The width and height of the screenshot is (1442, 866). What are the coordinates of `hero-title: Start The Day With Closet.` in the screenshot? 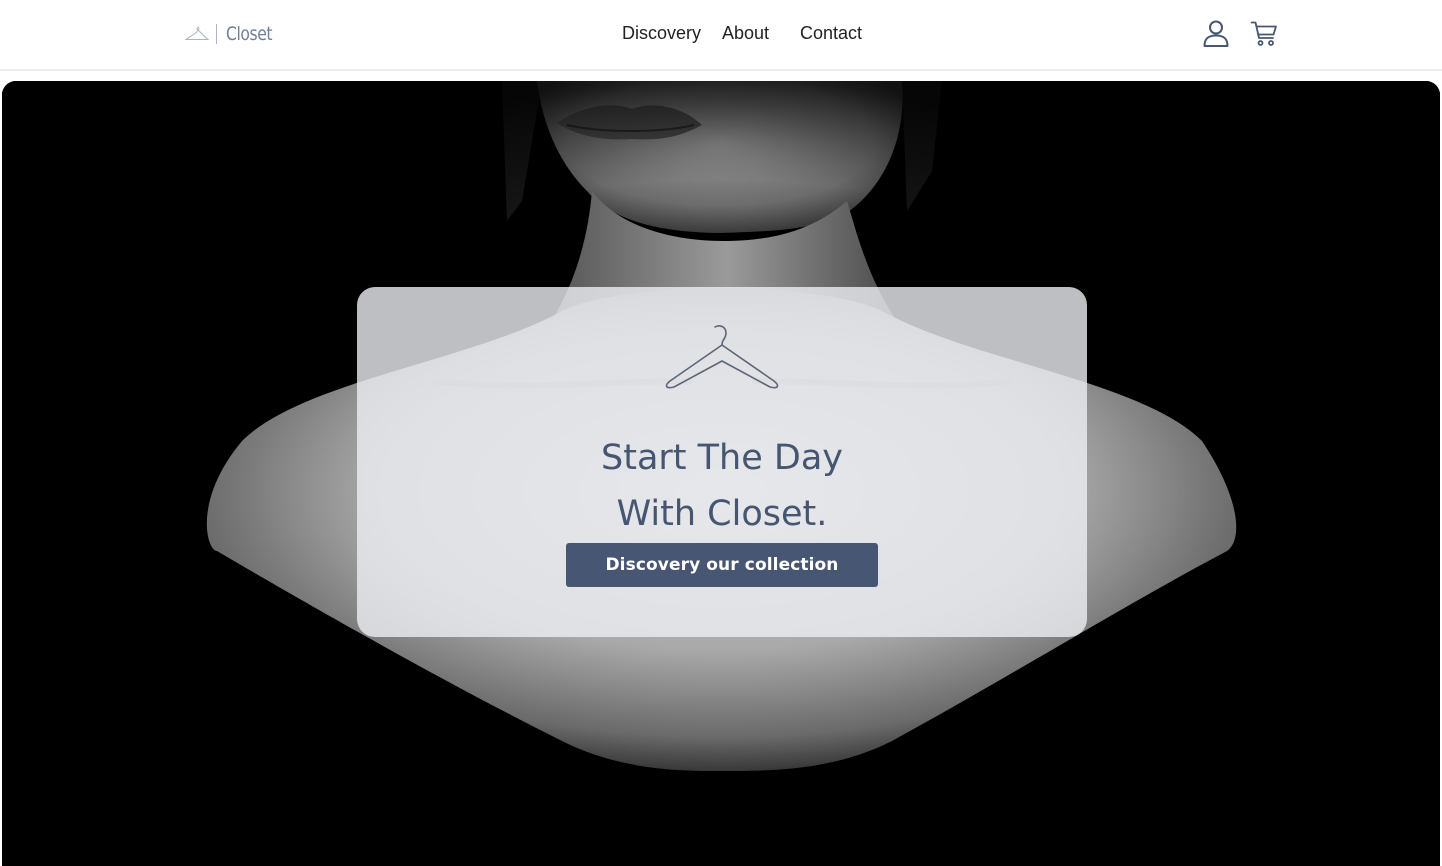 It's located at (722, 486).